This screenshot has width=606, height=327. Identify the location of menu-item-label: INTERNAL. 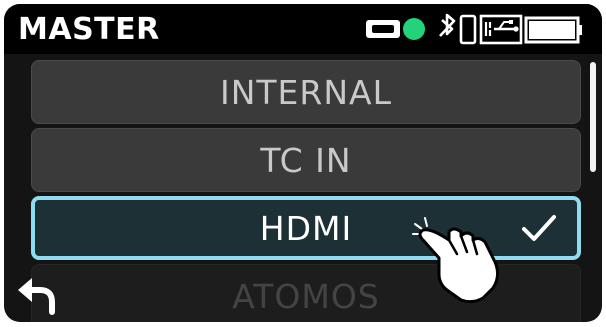
(305, 92).